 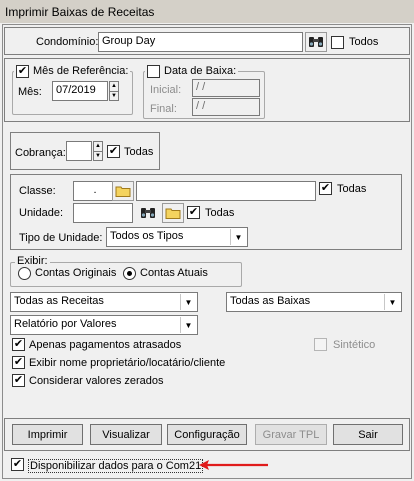 What do you see at coordinates (116, 466) in the screenshot?
I see `com21-label: Disponibilizar dados para o Com21` at bounding box center [116, 466].